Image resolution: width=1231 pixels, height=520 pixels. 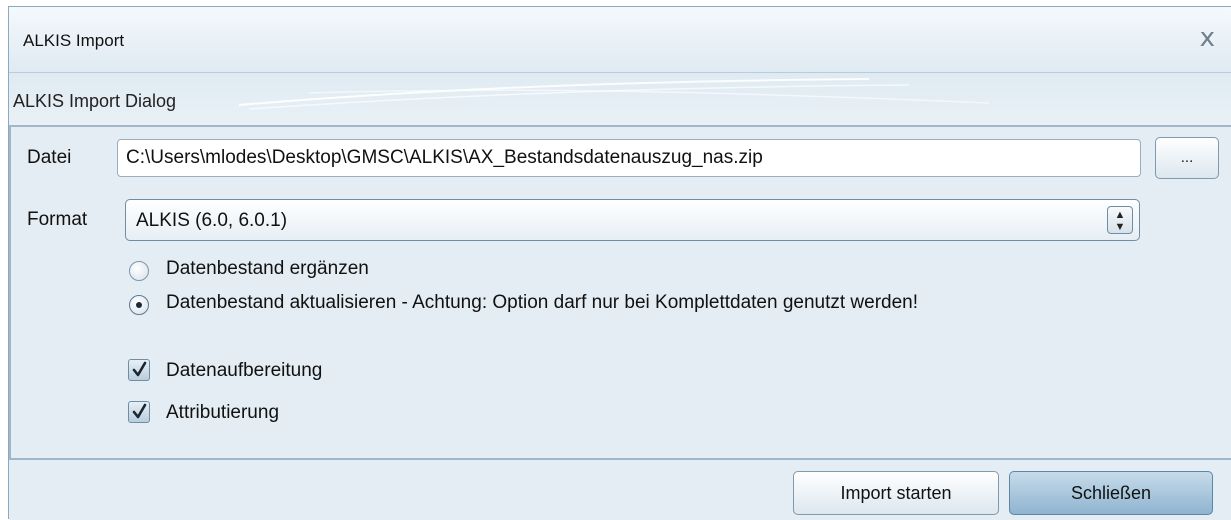 I want to click on format-label: Format, so click(x=57, y=219).